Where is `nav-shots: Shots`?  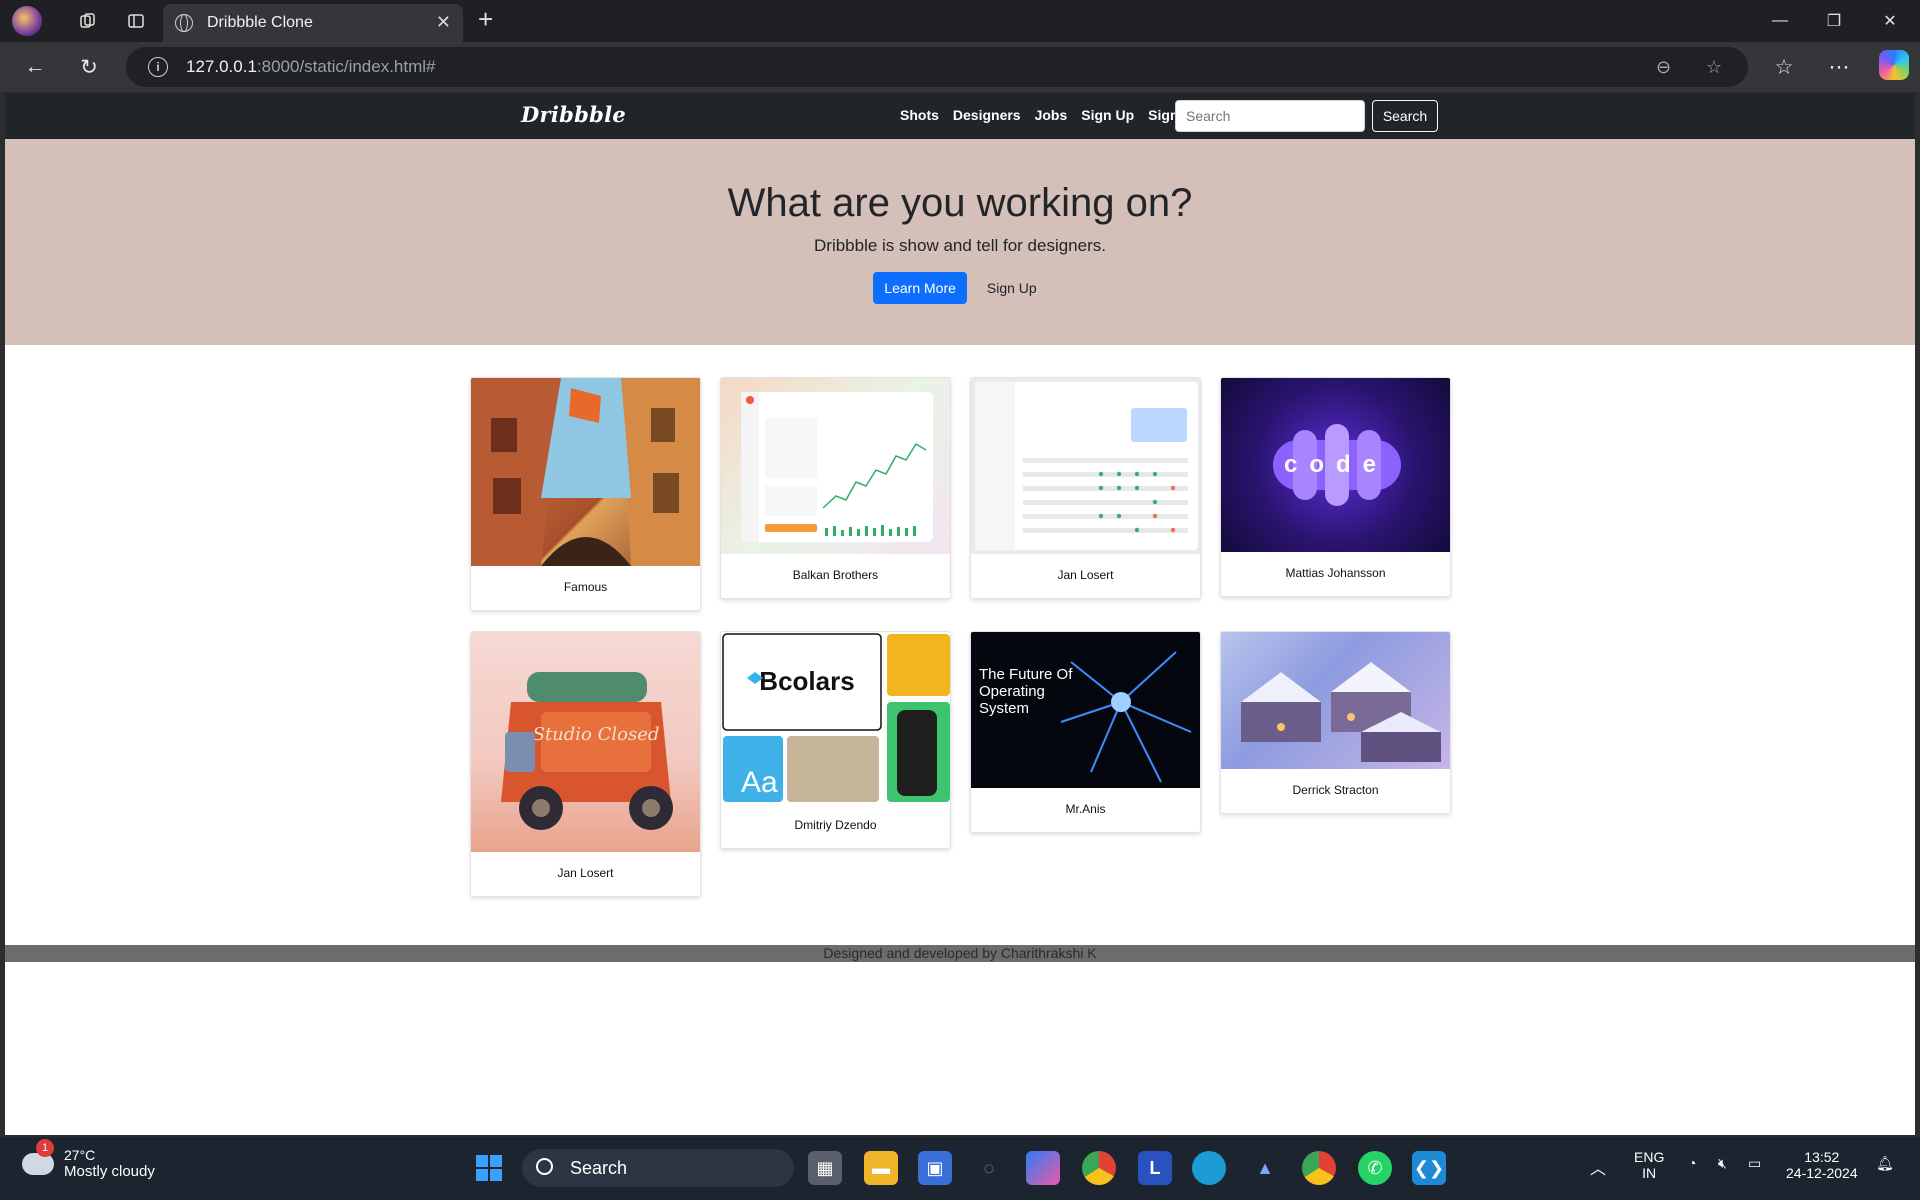
nav-shots: Shots is located at coordinates (919, 115).